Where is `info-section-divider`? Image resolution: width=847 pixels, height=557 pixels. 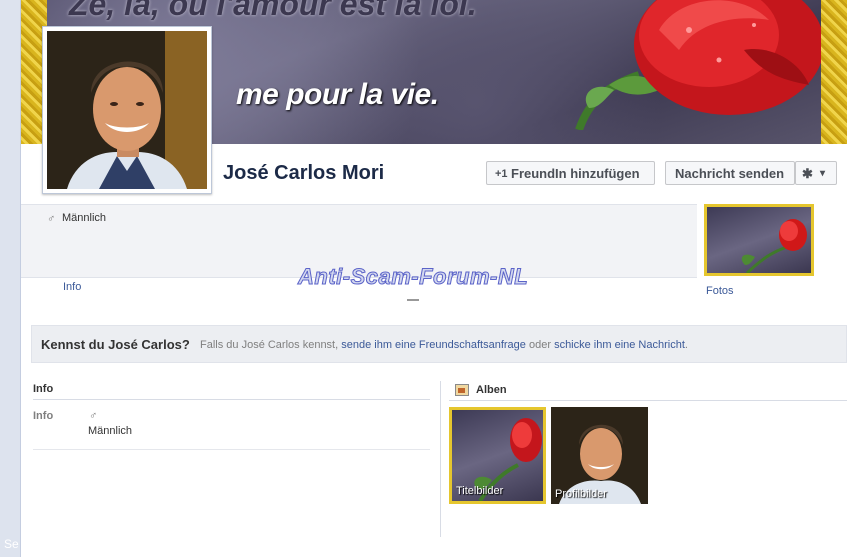 info-section-divider is located at coordinates (231, 399).